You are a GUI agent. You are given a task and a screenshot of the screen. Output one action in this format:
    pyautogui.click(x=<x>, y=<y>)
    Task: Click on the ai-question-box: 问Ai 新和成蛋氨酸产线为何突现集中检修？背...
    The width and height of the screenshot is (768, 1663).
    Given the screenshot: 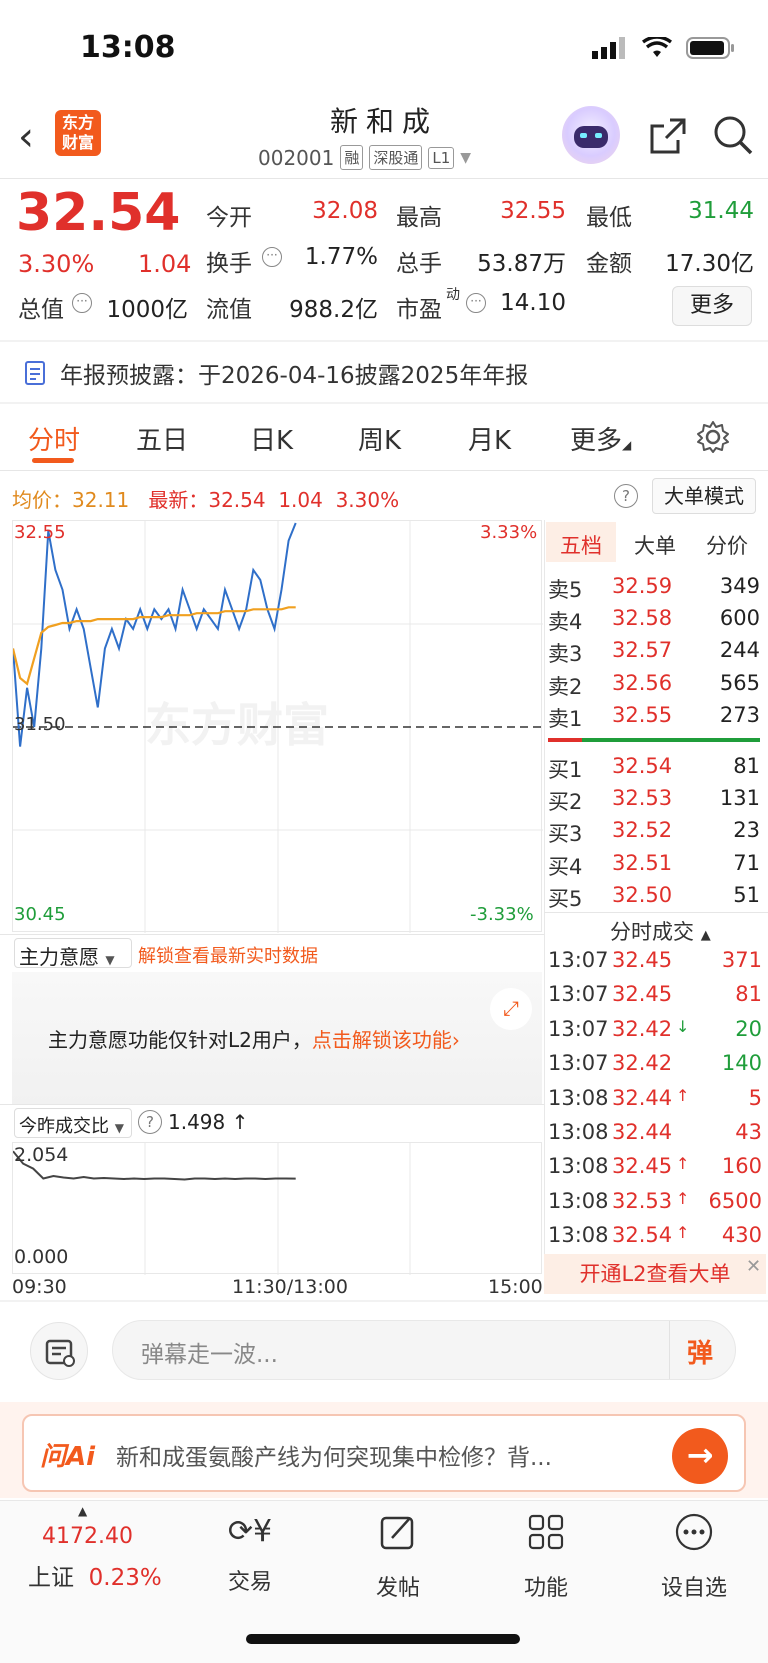 What is the action you would take?
    pyautogui.click(x=384, y=1453)
    